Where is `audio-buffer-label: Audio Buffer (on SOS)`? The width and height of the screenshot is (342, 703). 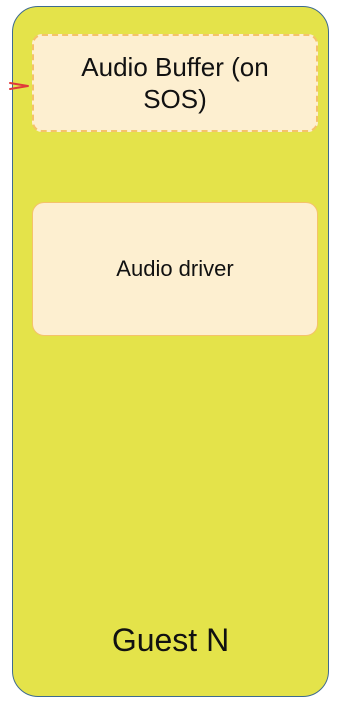 audio-buffer-label: Audio Buffer (on SOS) is located at coordinates (175, 83).